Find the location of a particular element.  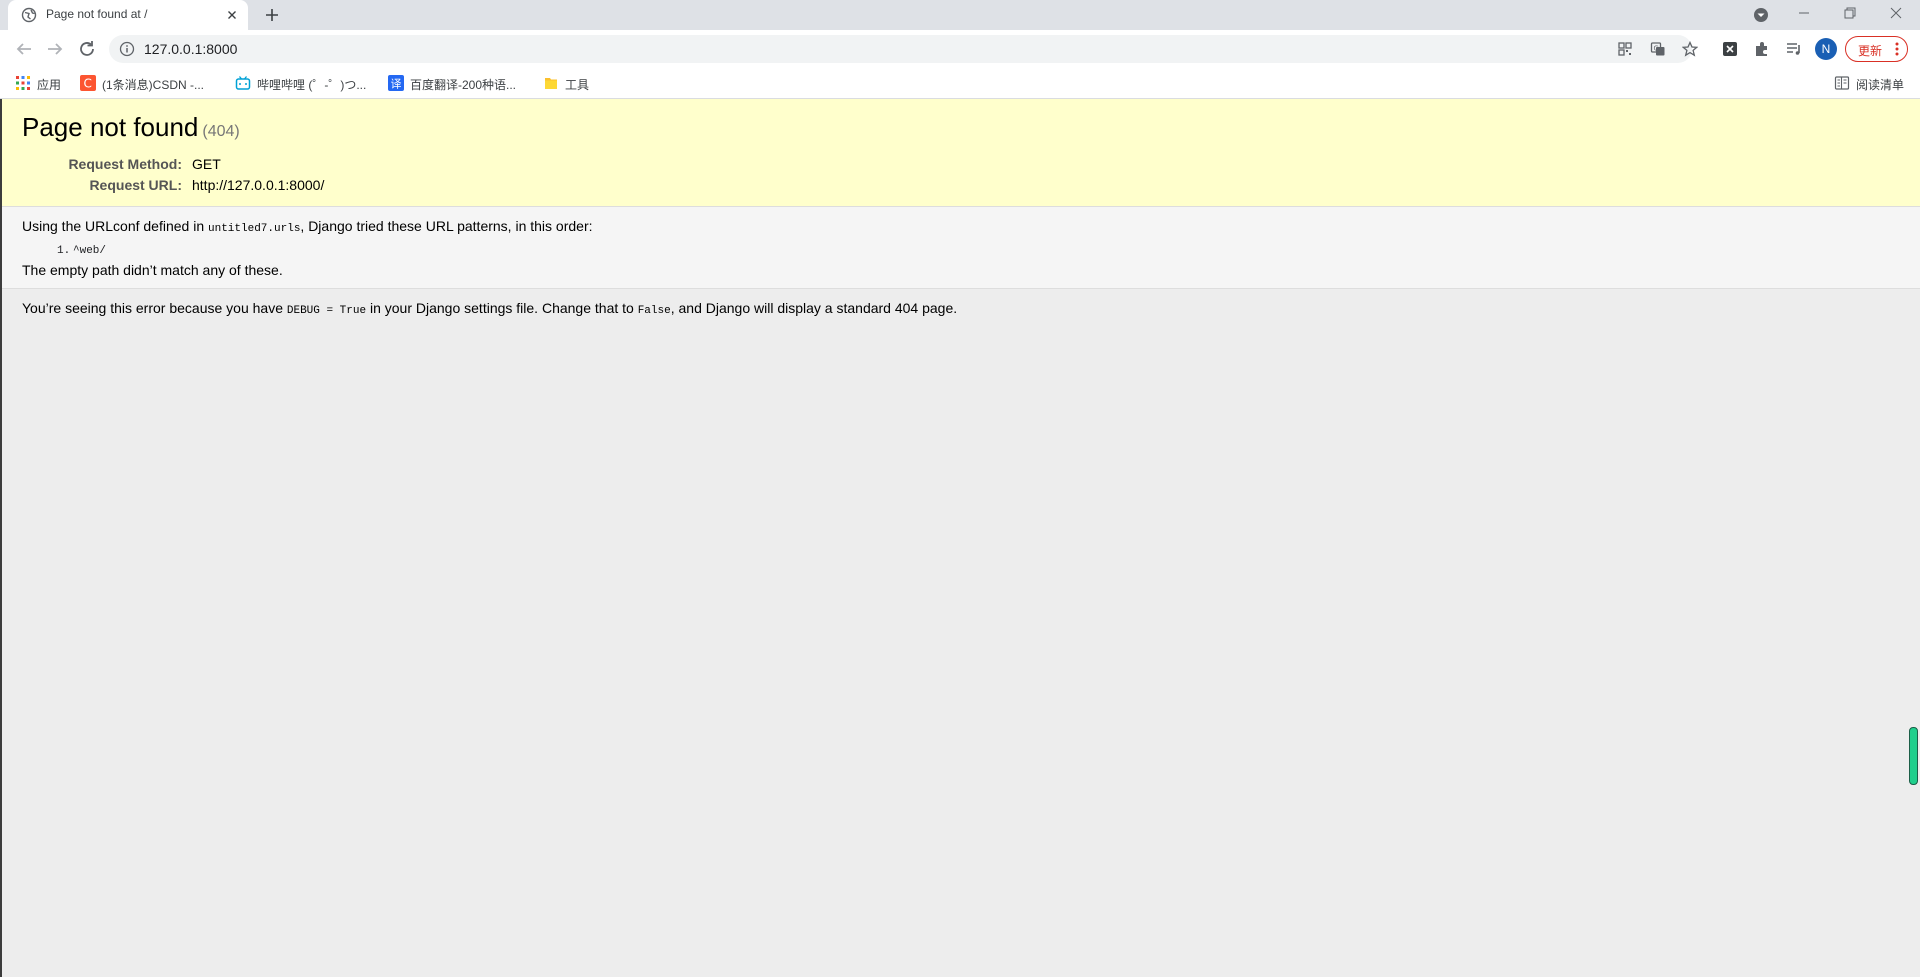

extension-side-handle is located at coordinates (1913, 756).